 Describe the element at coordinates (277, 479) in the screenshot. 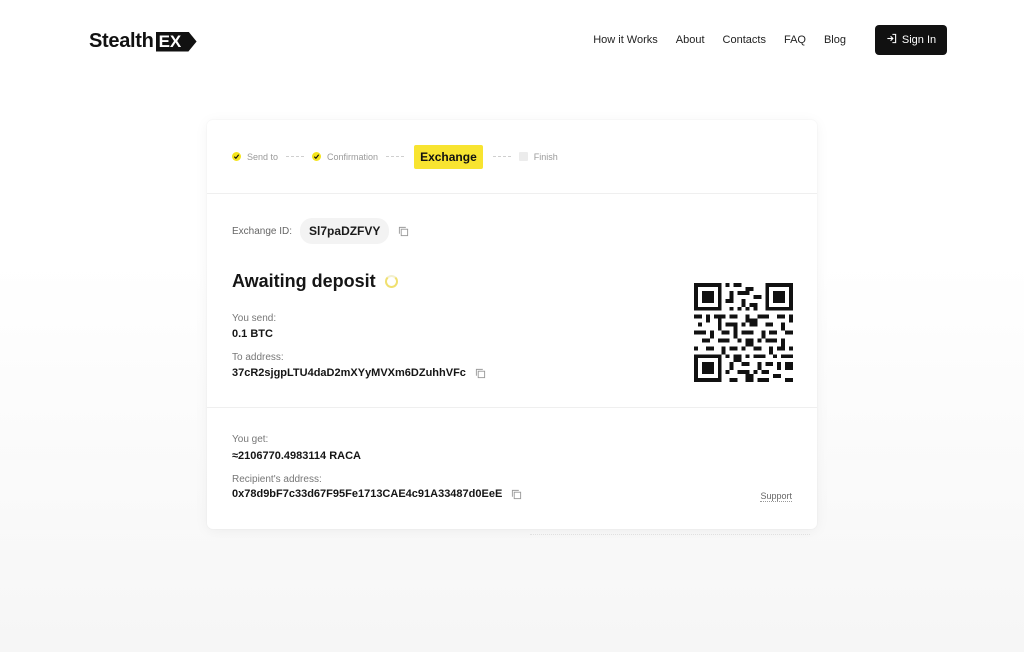

I see `recipient-label: Recipient's address:` at that location.